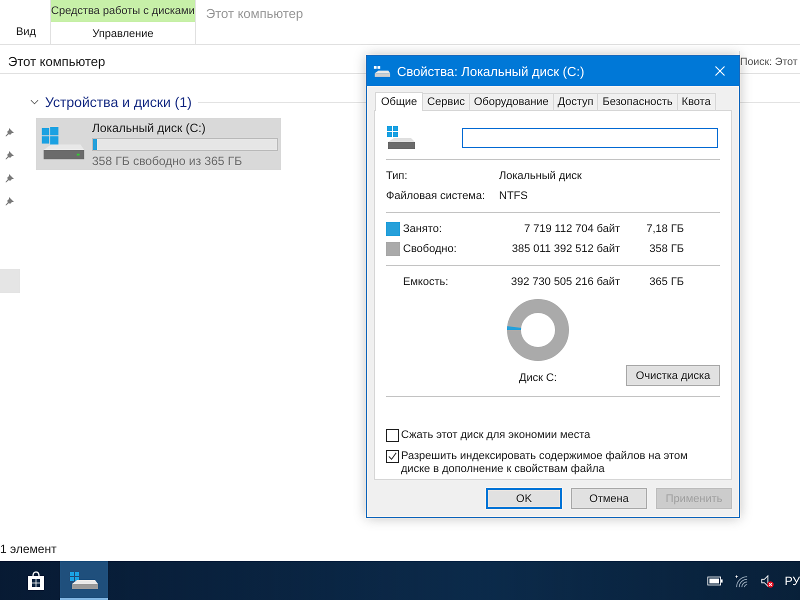 Image resolution: width=800 pixels, height=600 pixels. Describe the element at coordinates (491, 71) in the screenshot. I see `dialog-title: Свойства: Локальный диск (C:)` at that location.